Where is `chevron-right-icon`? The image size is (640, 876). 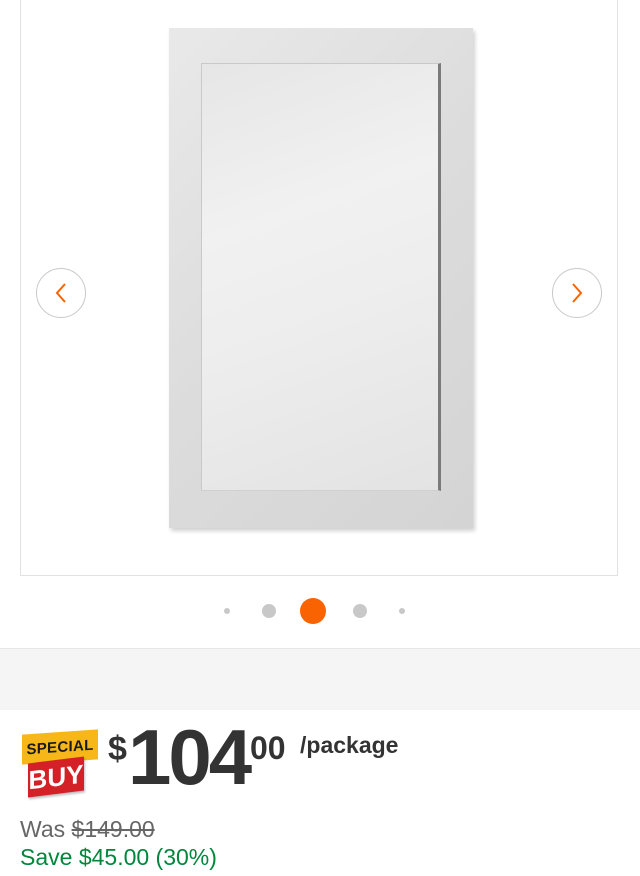 chevron-right-icon is located at coordinates (577, 293).